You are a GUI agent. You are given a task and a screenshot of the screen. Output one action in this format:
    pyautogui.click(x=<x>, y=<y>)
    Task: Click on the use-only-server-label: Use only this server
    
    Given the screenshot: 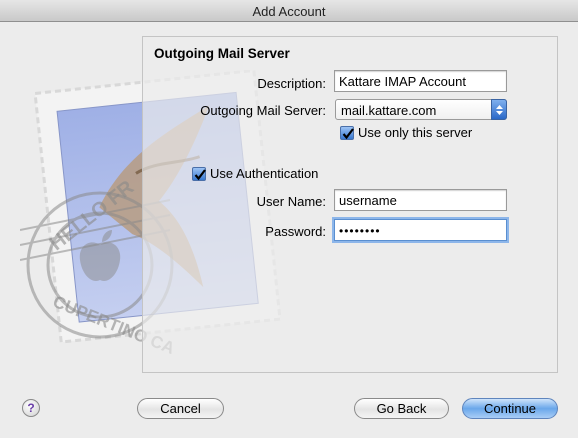 What is the action you would take?
    pyautogui.click(x=415, y=132)
    